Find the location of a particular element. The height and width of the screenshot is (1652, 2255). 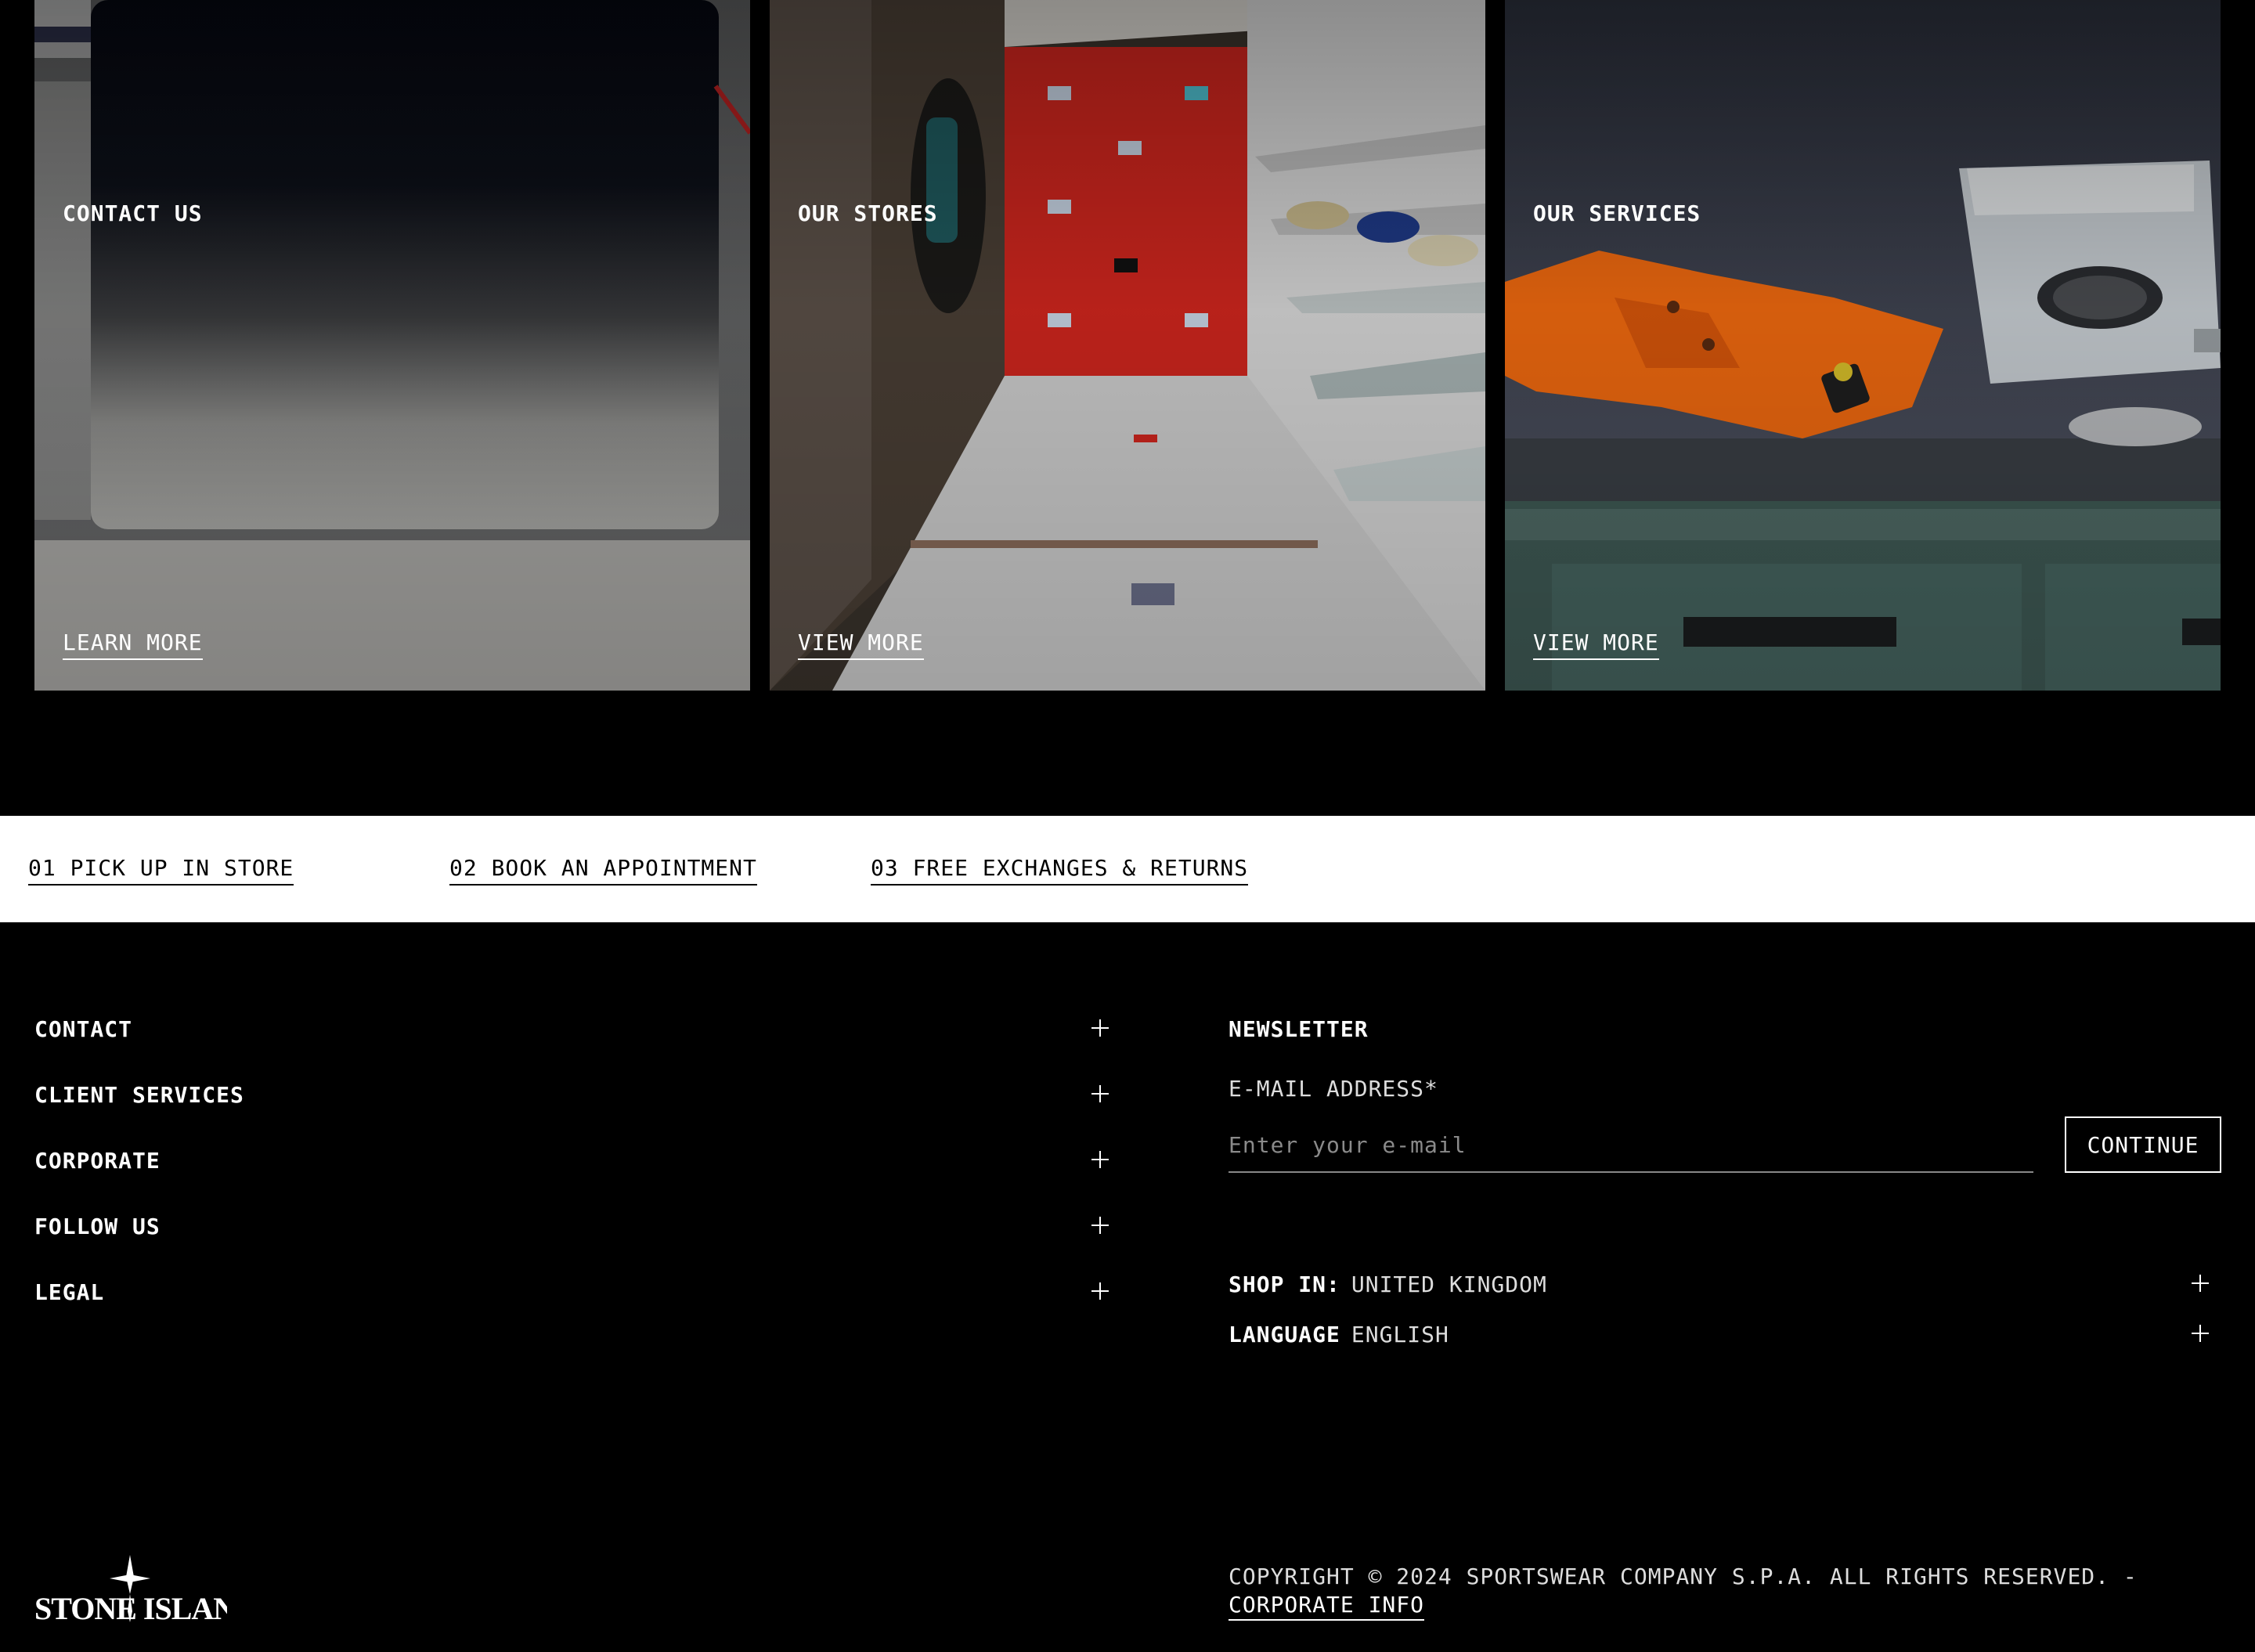

card-title: OUR SERVICES is located at coordinates (1617, 213).